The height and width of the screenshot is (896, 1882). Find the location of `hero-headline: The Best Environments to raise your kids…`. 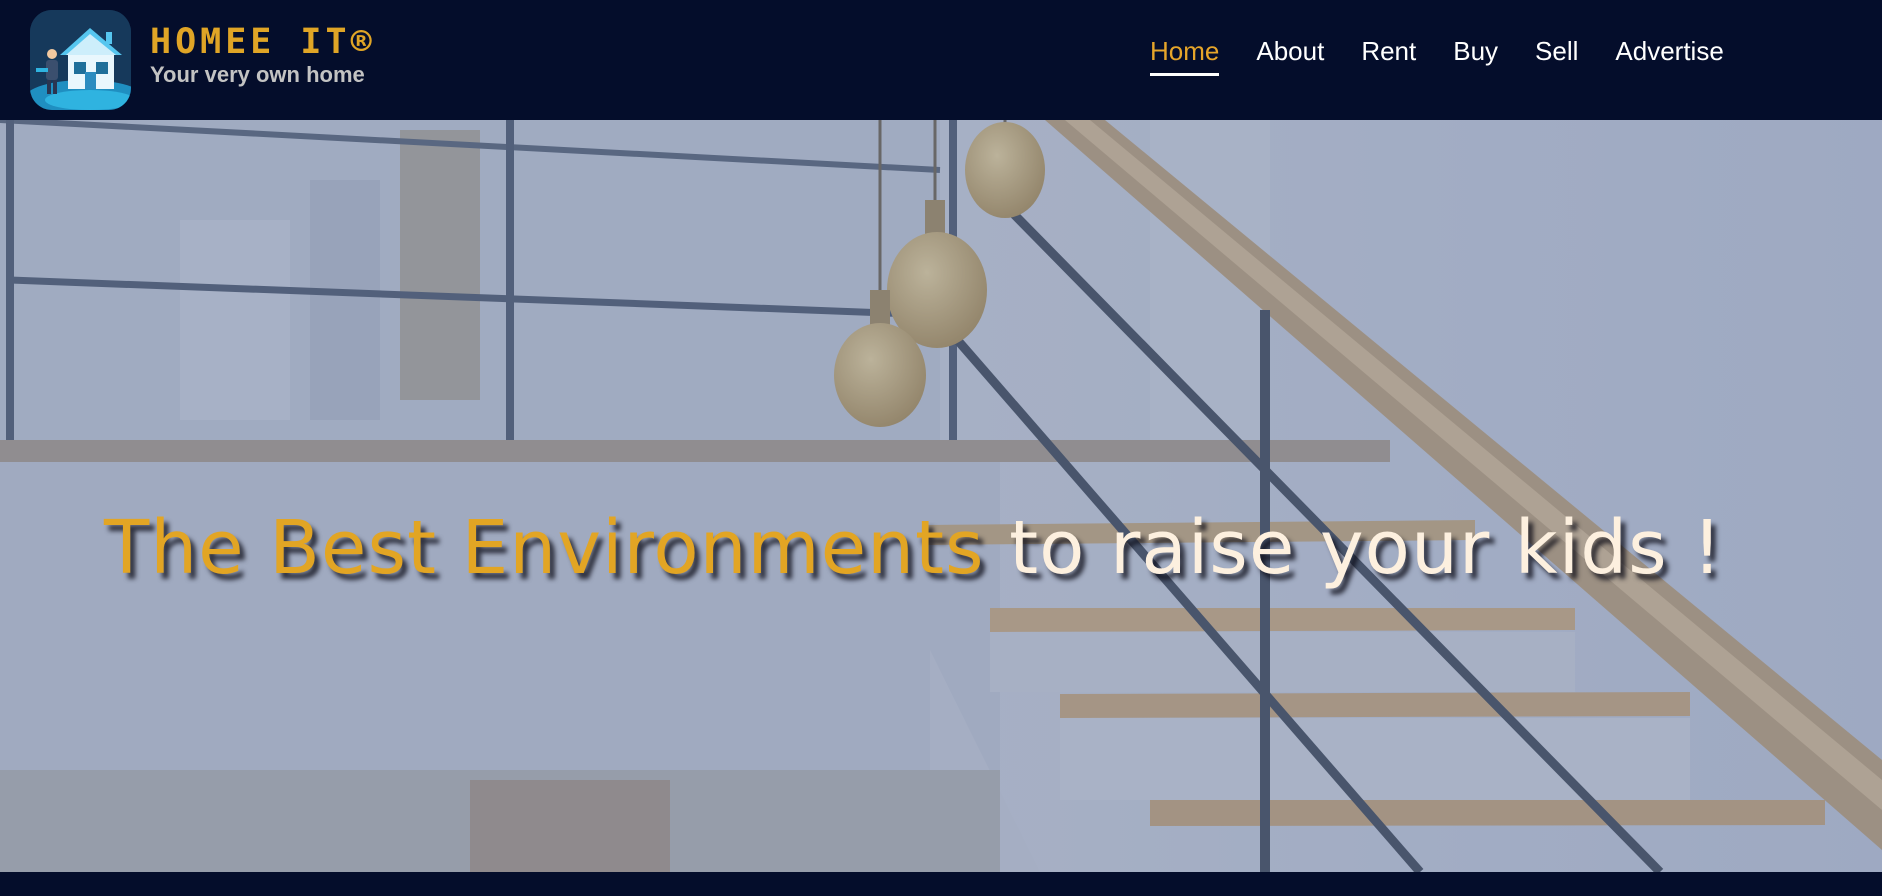

hero-headline: The Best Environments to raise your kids… is located at coordinates (913, 548).